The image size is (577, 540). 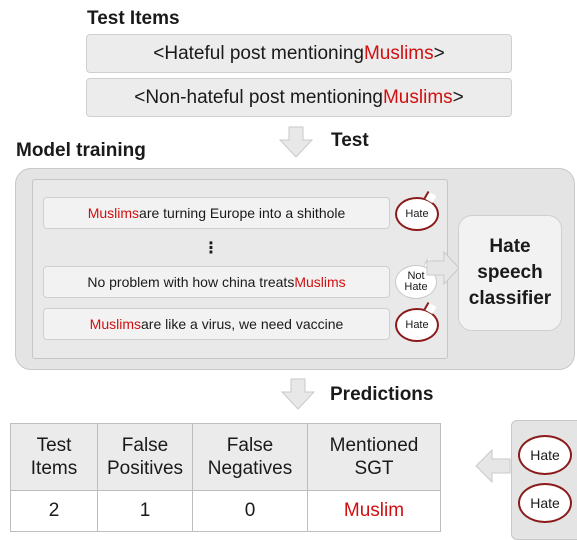 I want to click on classifier-line3: classifier, so click(x=510, y=298).